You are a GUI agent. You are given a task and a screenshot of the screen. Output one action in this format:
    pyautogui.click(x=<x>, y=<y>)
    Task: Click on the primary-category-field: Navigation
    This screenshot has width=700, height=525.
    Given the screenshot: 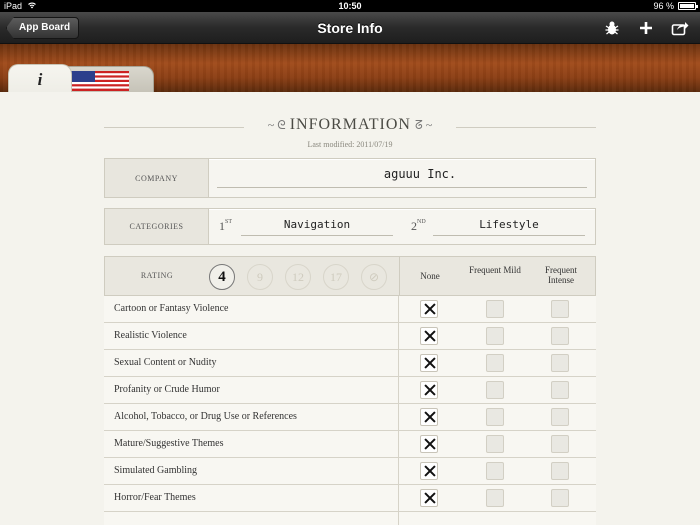 What is the action you would take?
    pyautogui.click(x=317, y=224)
    